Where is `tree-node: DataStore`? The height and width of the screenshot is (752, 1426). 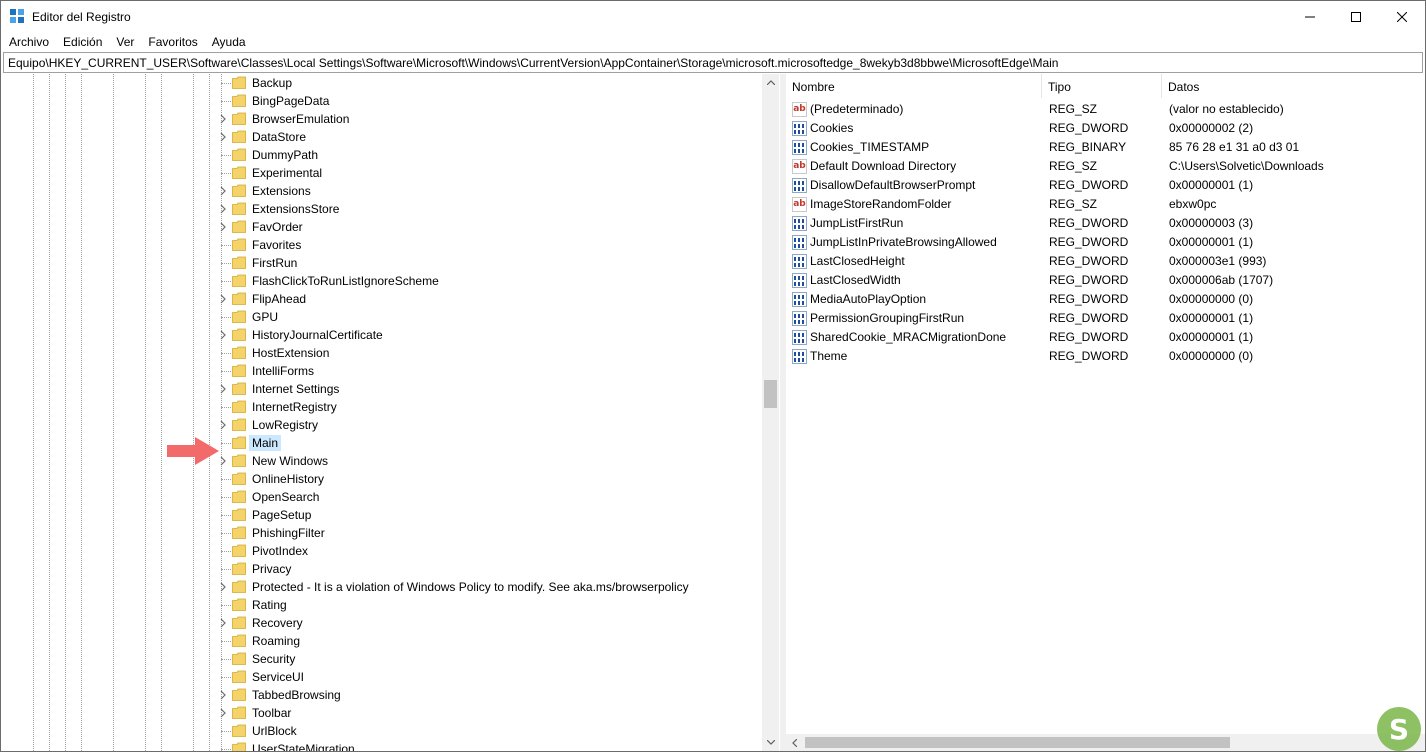 tree-node: DataStore is located at coordinates (497, 137).